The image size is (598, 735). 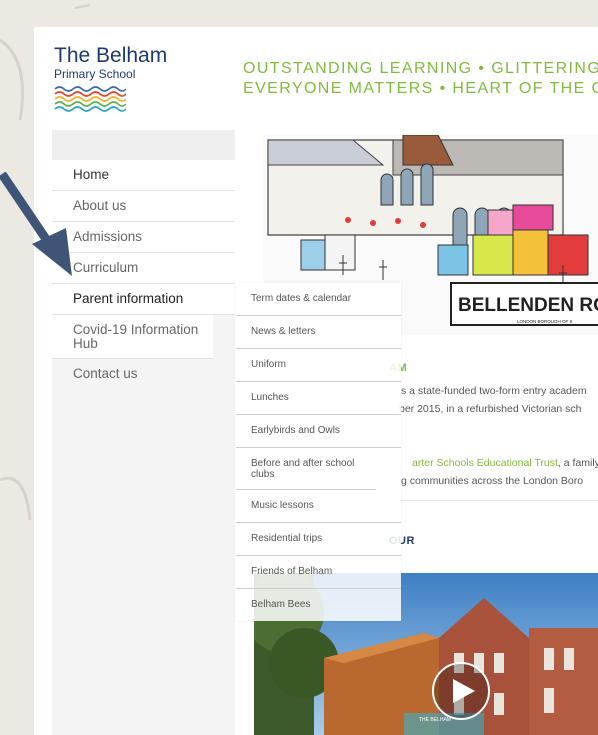 What do you see at coordinates (143, 175) in the screenshot?
I see `nav-item-home: Home` at bounding box center [143, 175].